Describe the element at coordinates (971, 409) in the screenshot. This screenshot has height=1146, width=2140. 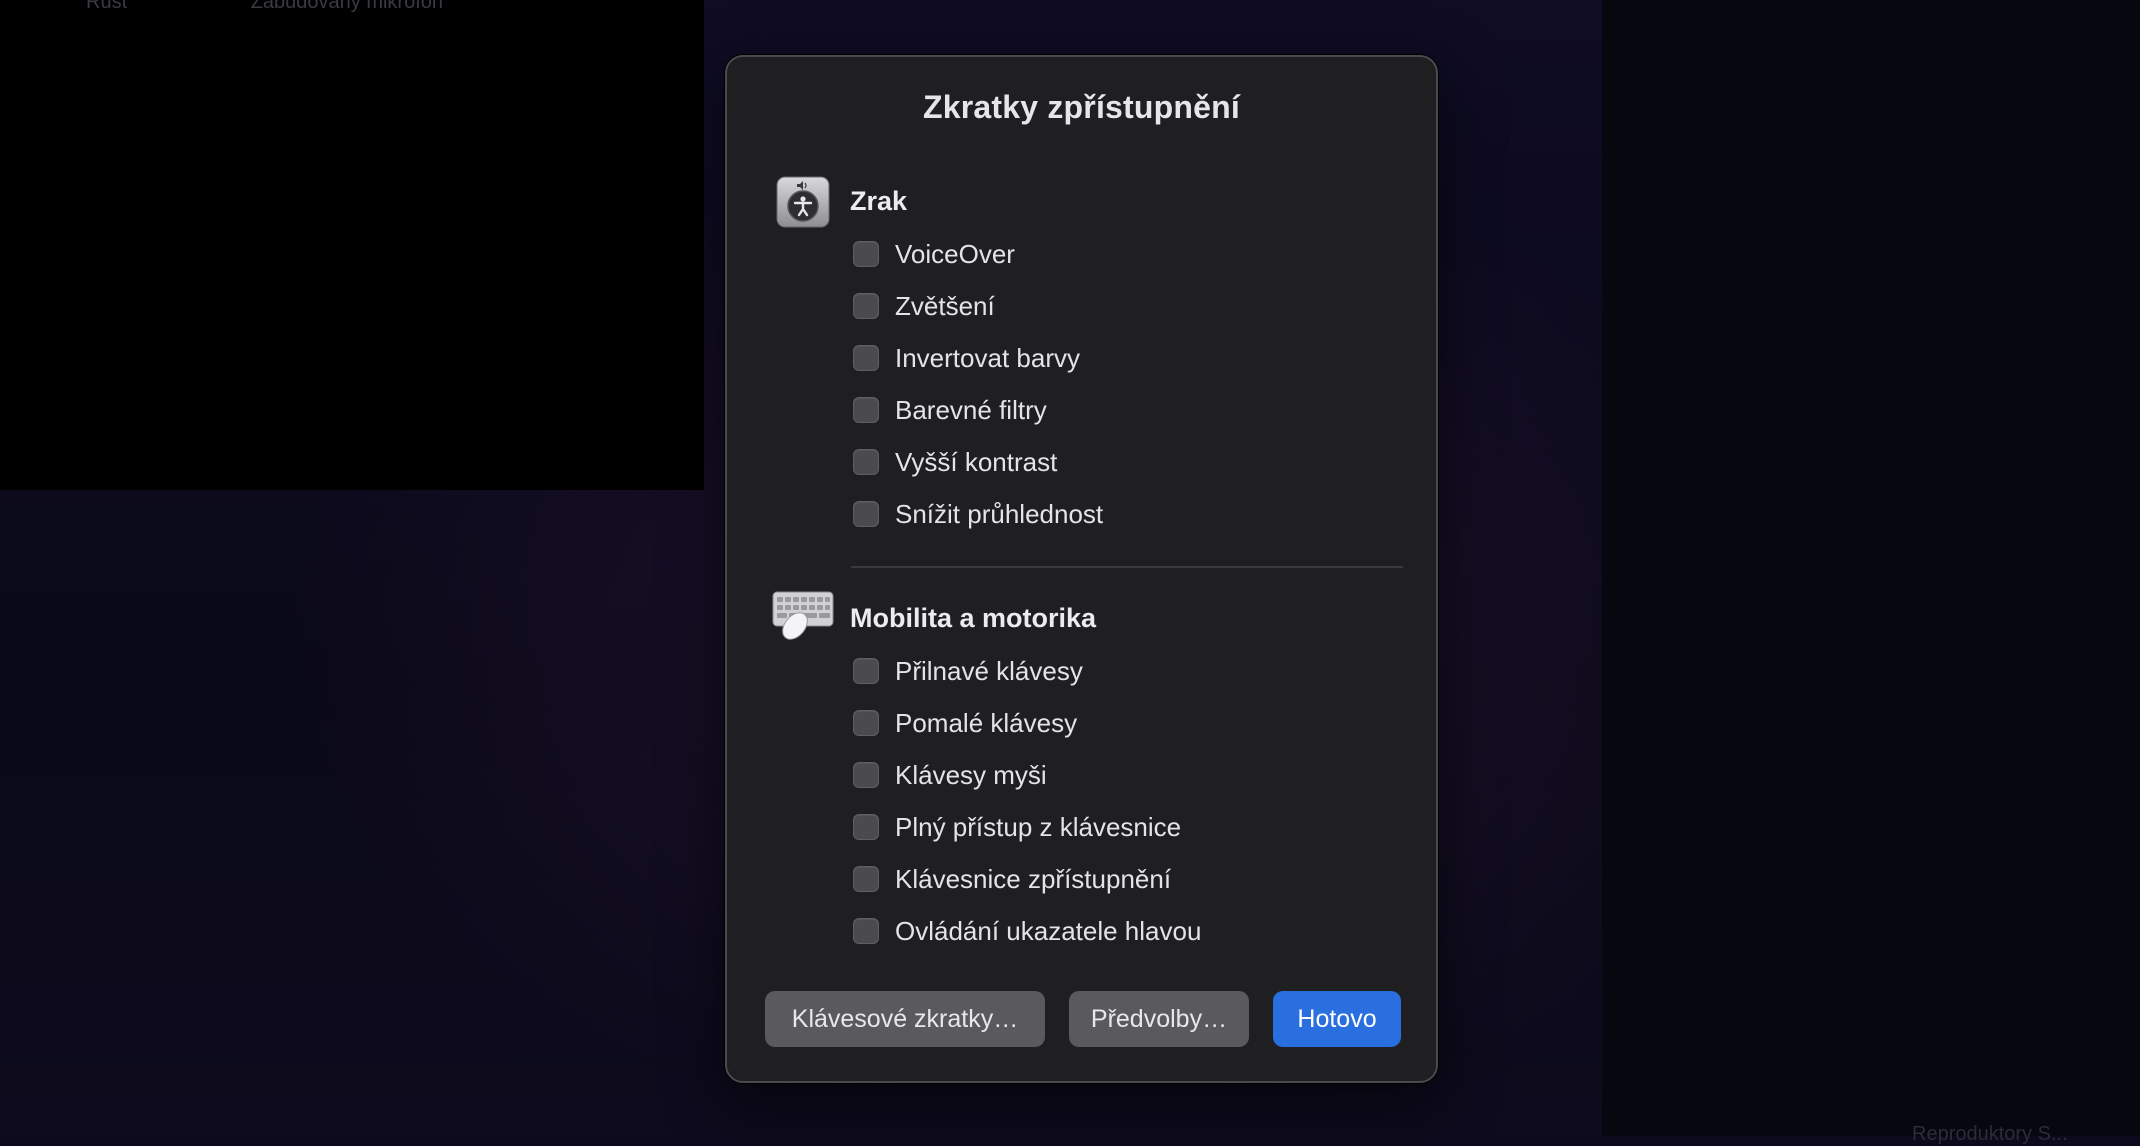
I see `option-label: Barevné filtry` at that location.